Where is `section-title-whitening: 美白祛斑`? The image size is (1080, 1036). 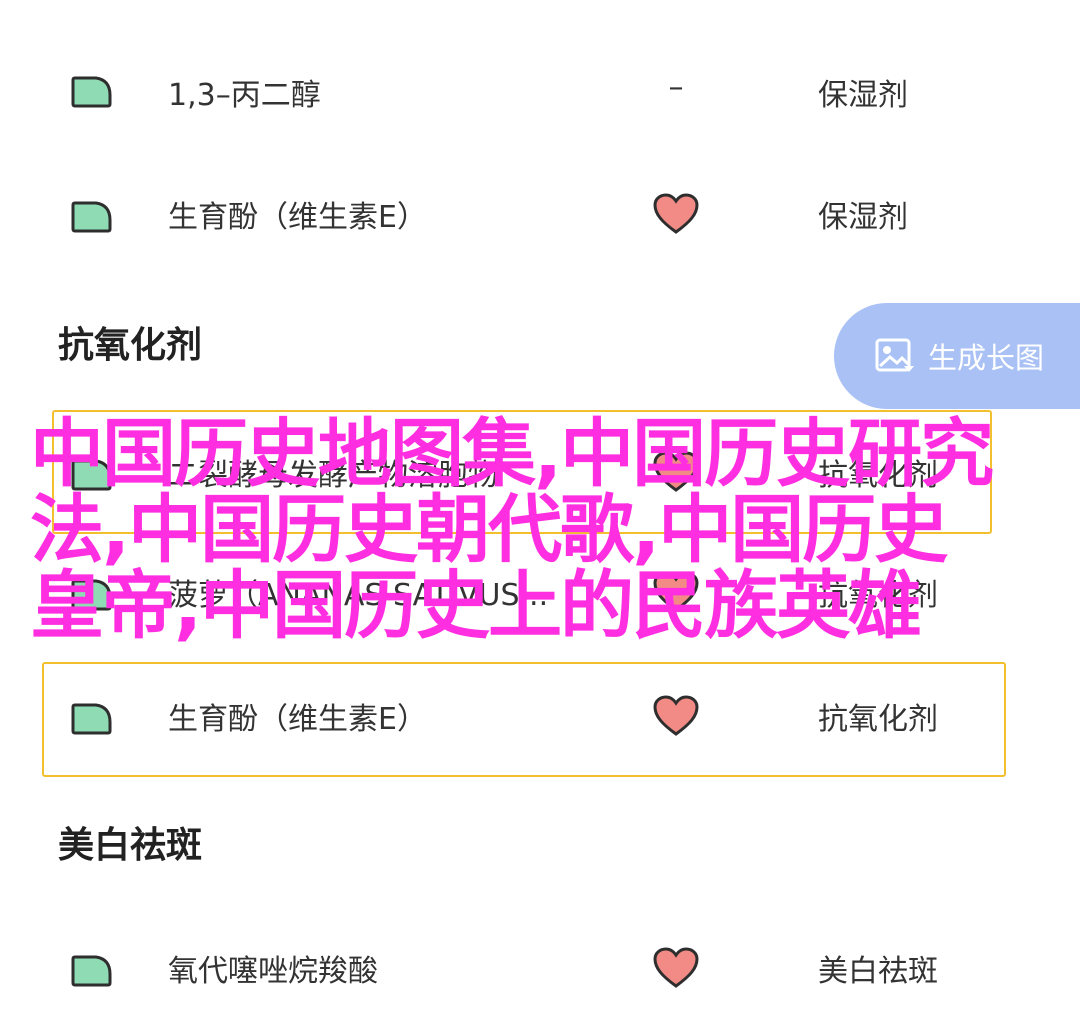
section-title-whitening: 美白祛斑 is located at coordinates (130, 845).